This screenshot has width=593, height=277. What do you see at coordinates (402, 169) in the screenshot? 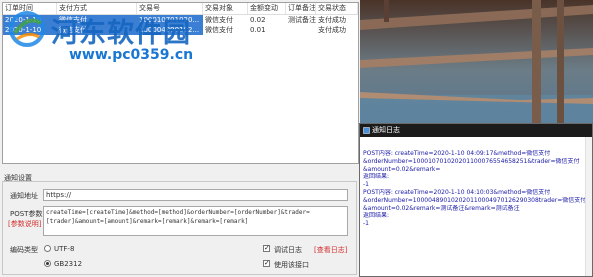
I see `log-line: &amount=0.02&remark=` at bounding box center [402, 169].